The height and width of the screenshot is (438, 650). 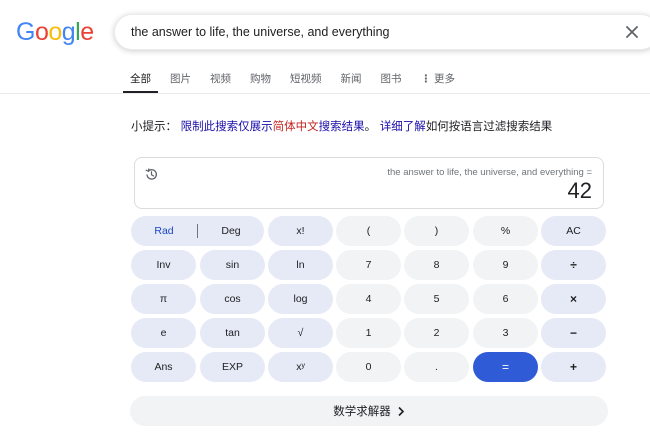 I want to click on log-button: log, so click(x=300, y=299).